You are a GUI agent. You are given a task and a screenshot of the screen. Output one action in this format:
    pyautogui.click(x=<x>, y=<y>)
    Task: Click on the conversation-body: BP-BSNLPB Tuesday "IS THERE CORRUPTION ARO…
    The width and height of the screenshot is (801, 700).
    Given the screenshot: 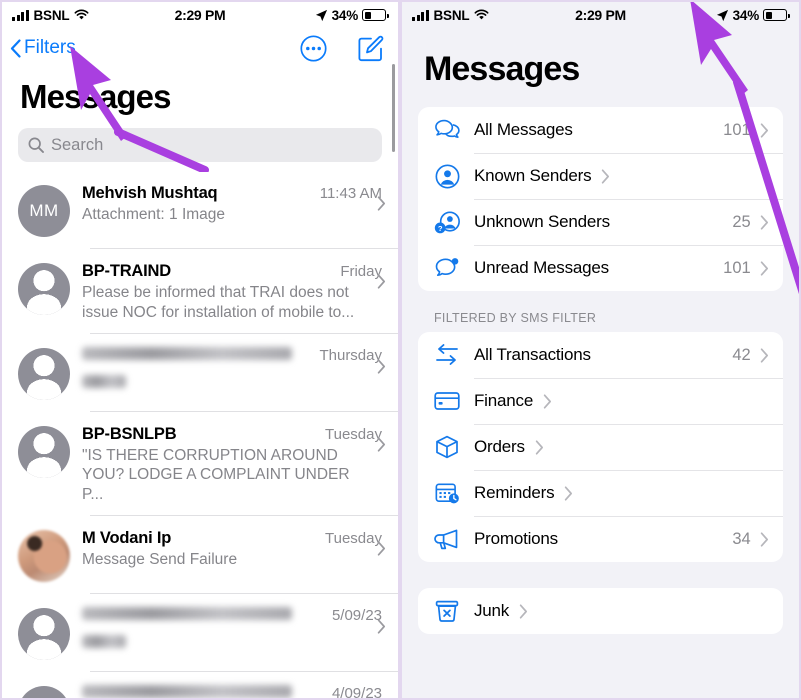 What is the action you would take?
    pyautogui.click(x=229, y=463)
    